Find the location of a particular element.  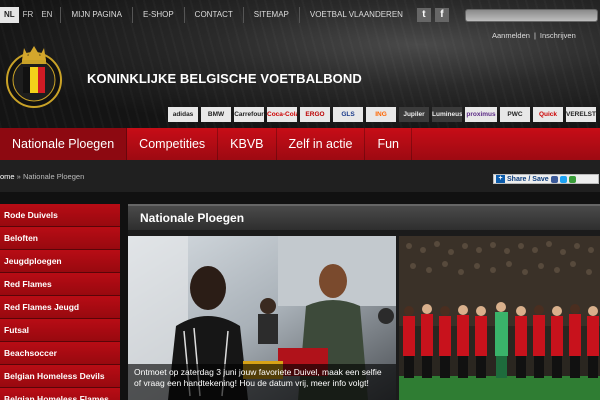

sponsor-jupiler: Jupiler is located at coordinates (414, 114).